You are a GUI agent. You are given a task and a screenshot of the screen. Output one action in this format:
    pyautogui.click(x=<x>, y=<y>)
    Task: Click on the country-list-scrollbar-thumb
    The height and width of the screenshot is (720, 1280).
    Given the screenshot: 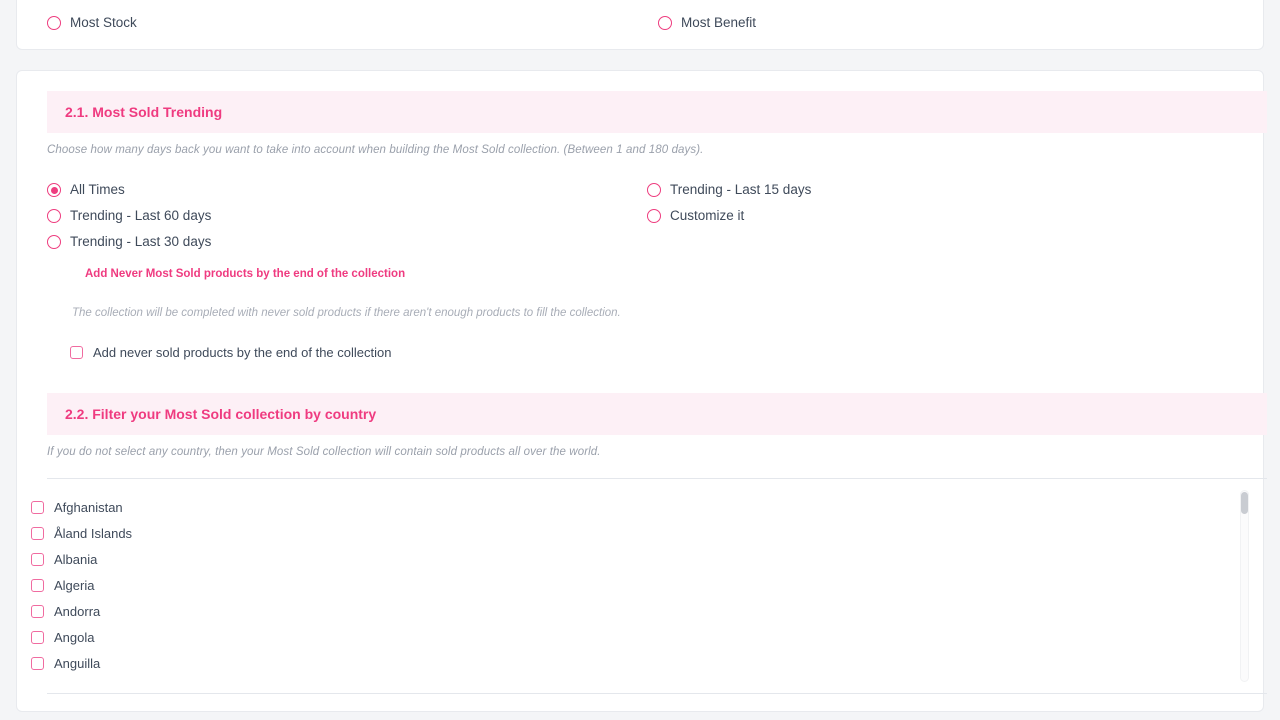 What is the action you would take?
    pyautogui.click(x=1244, y=503)
    